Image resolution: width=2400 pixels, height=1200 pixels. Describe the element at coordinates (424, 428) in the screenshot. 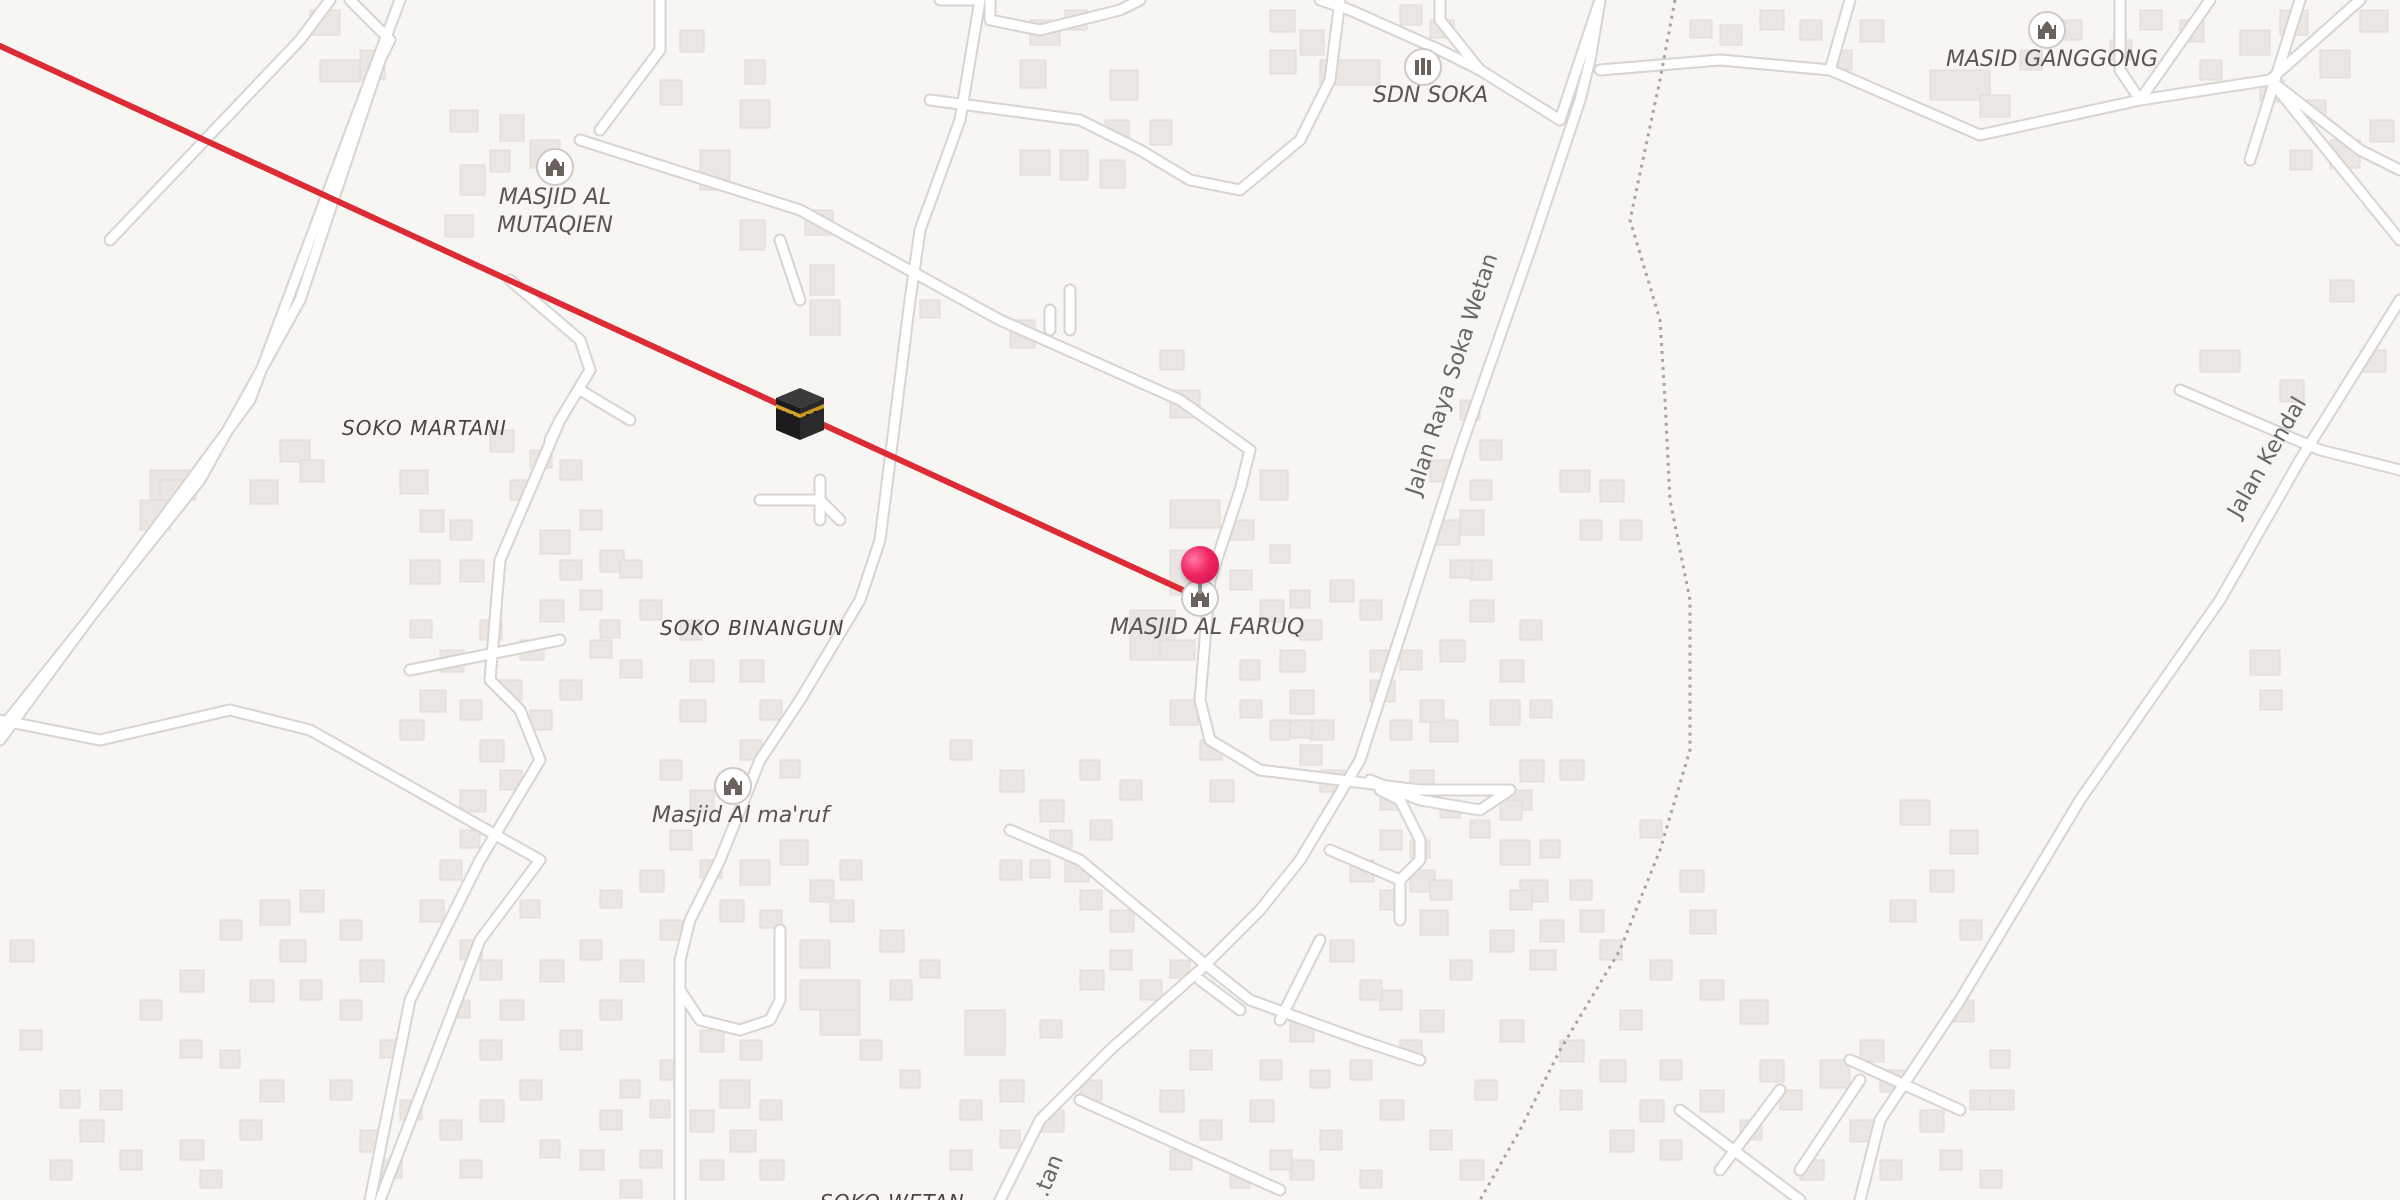

I see `place-label-soko-martani: SOKO MARTANI` at that location.